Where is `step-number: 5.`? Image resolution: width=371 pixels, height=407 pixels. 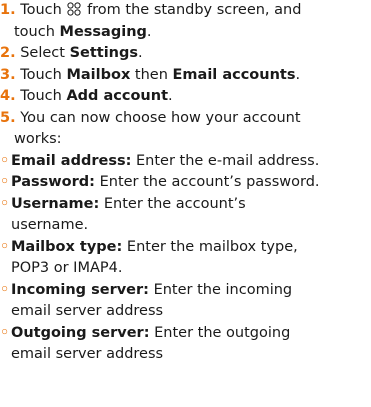
step-number: 5. is located at coordinates (8, 117).